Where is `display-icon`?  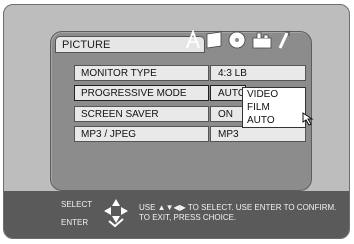
display-icon is located at coordinates (214, 40).